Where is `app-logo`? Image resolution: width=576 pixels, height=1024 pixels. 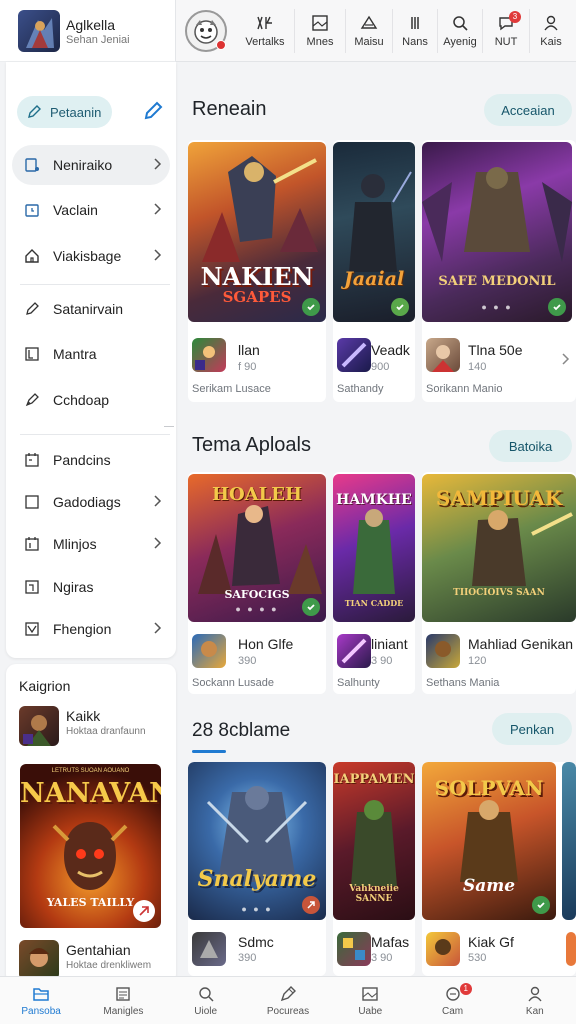
app-logo is located at coordinates (39, 31).